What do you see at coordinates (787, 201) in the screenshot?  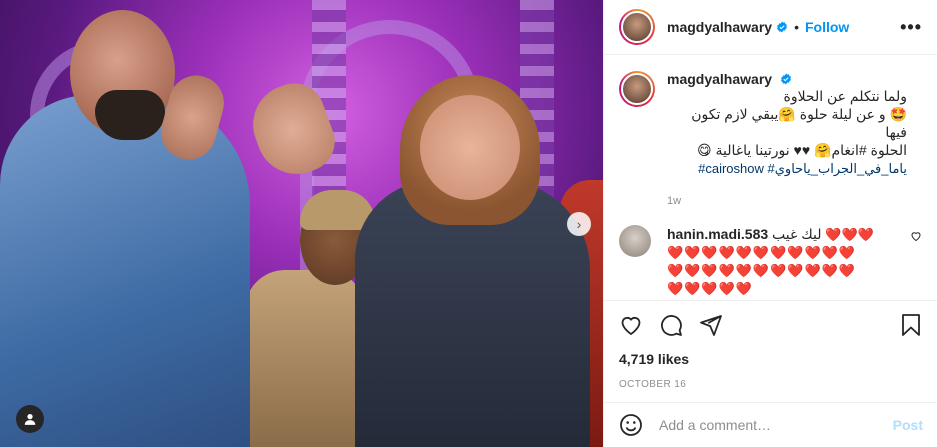 I see `post-time-ago: 1w` at bounding box center [787, 201].